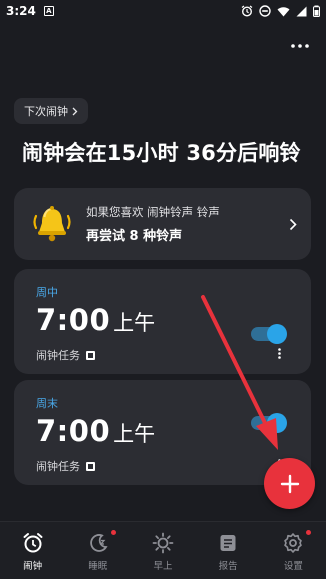 Image resolution: width=326 pixels, height=579 pixels. I want to click on status-icons, so click(280, 11).